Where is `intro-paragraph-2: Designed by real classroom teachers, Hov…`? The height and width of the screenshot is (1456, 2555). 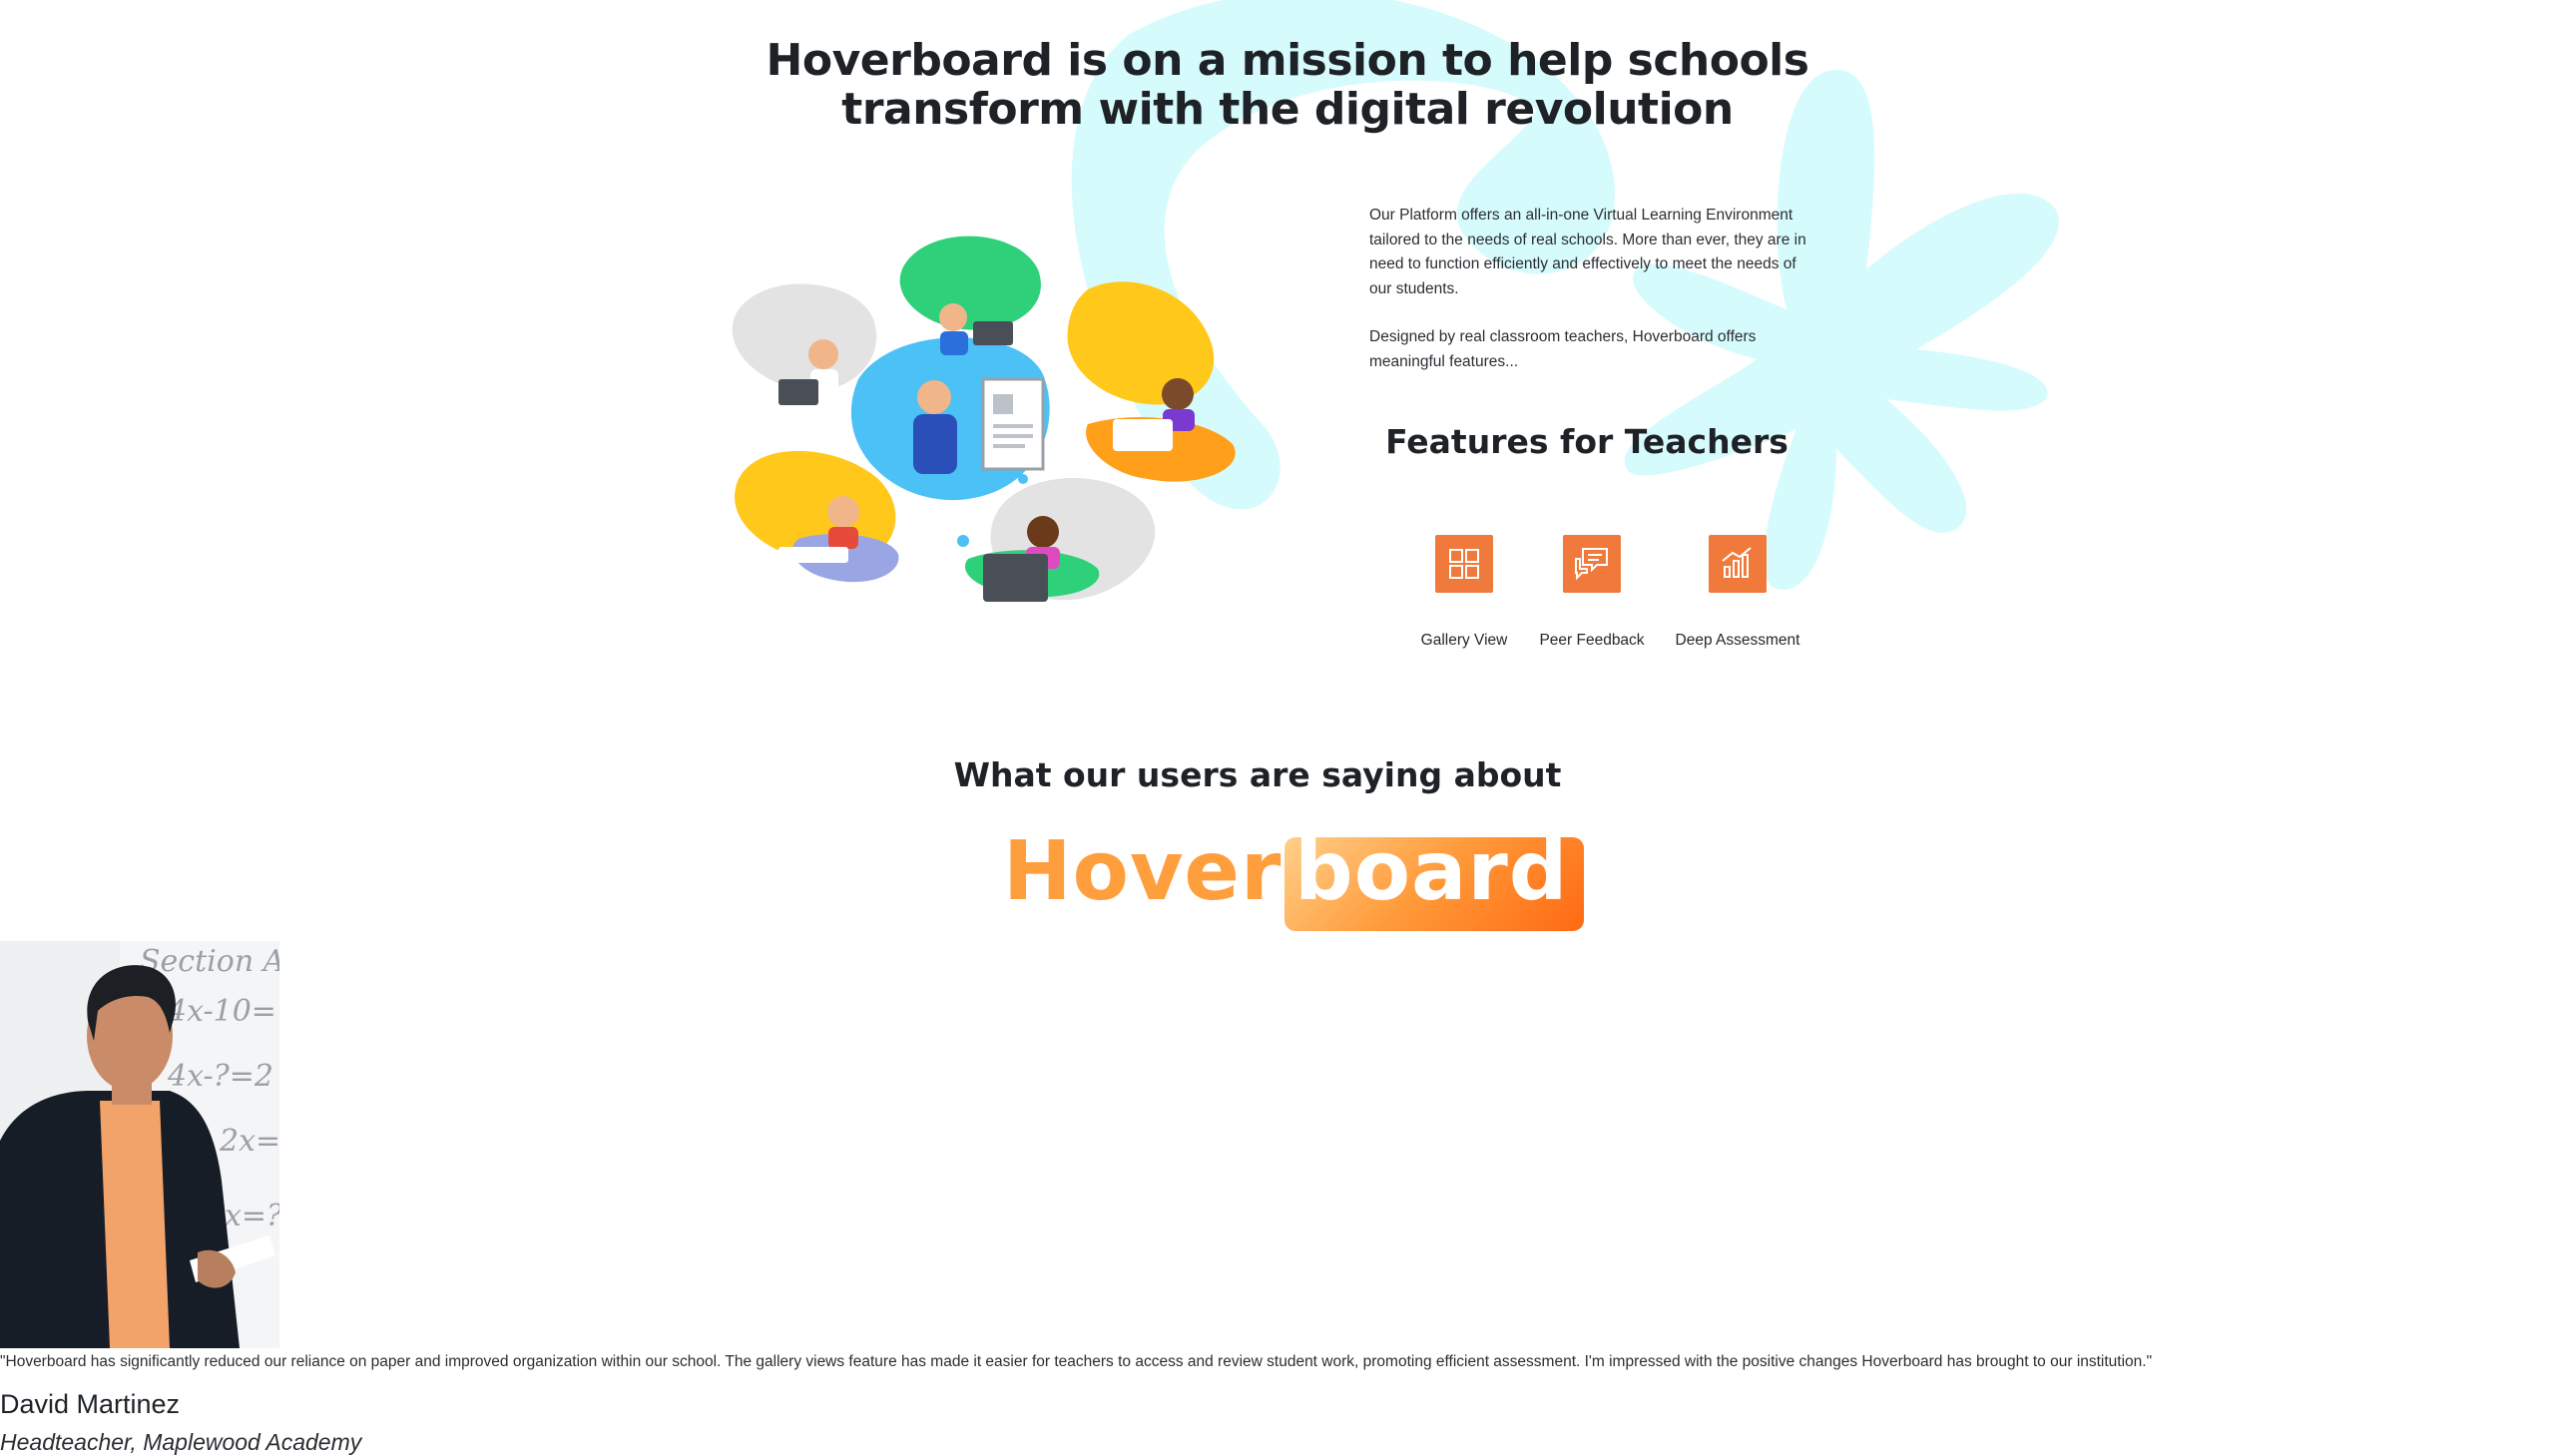
intro-paragraph-2: Designed by real classroom teachers, Hov… is located at coordinates (1563, 349).